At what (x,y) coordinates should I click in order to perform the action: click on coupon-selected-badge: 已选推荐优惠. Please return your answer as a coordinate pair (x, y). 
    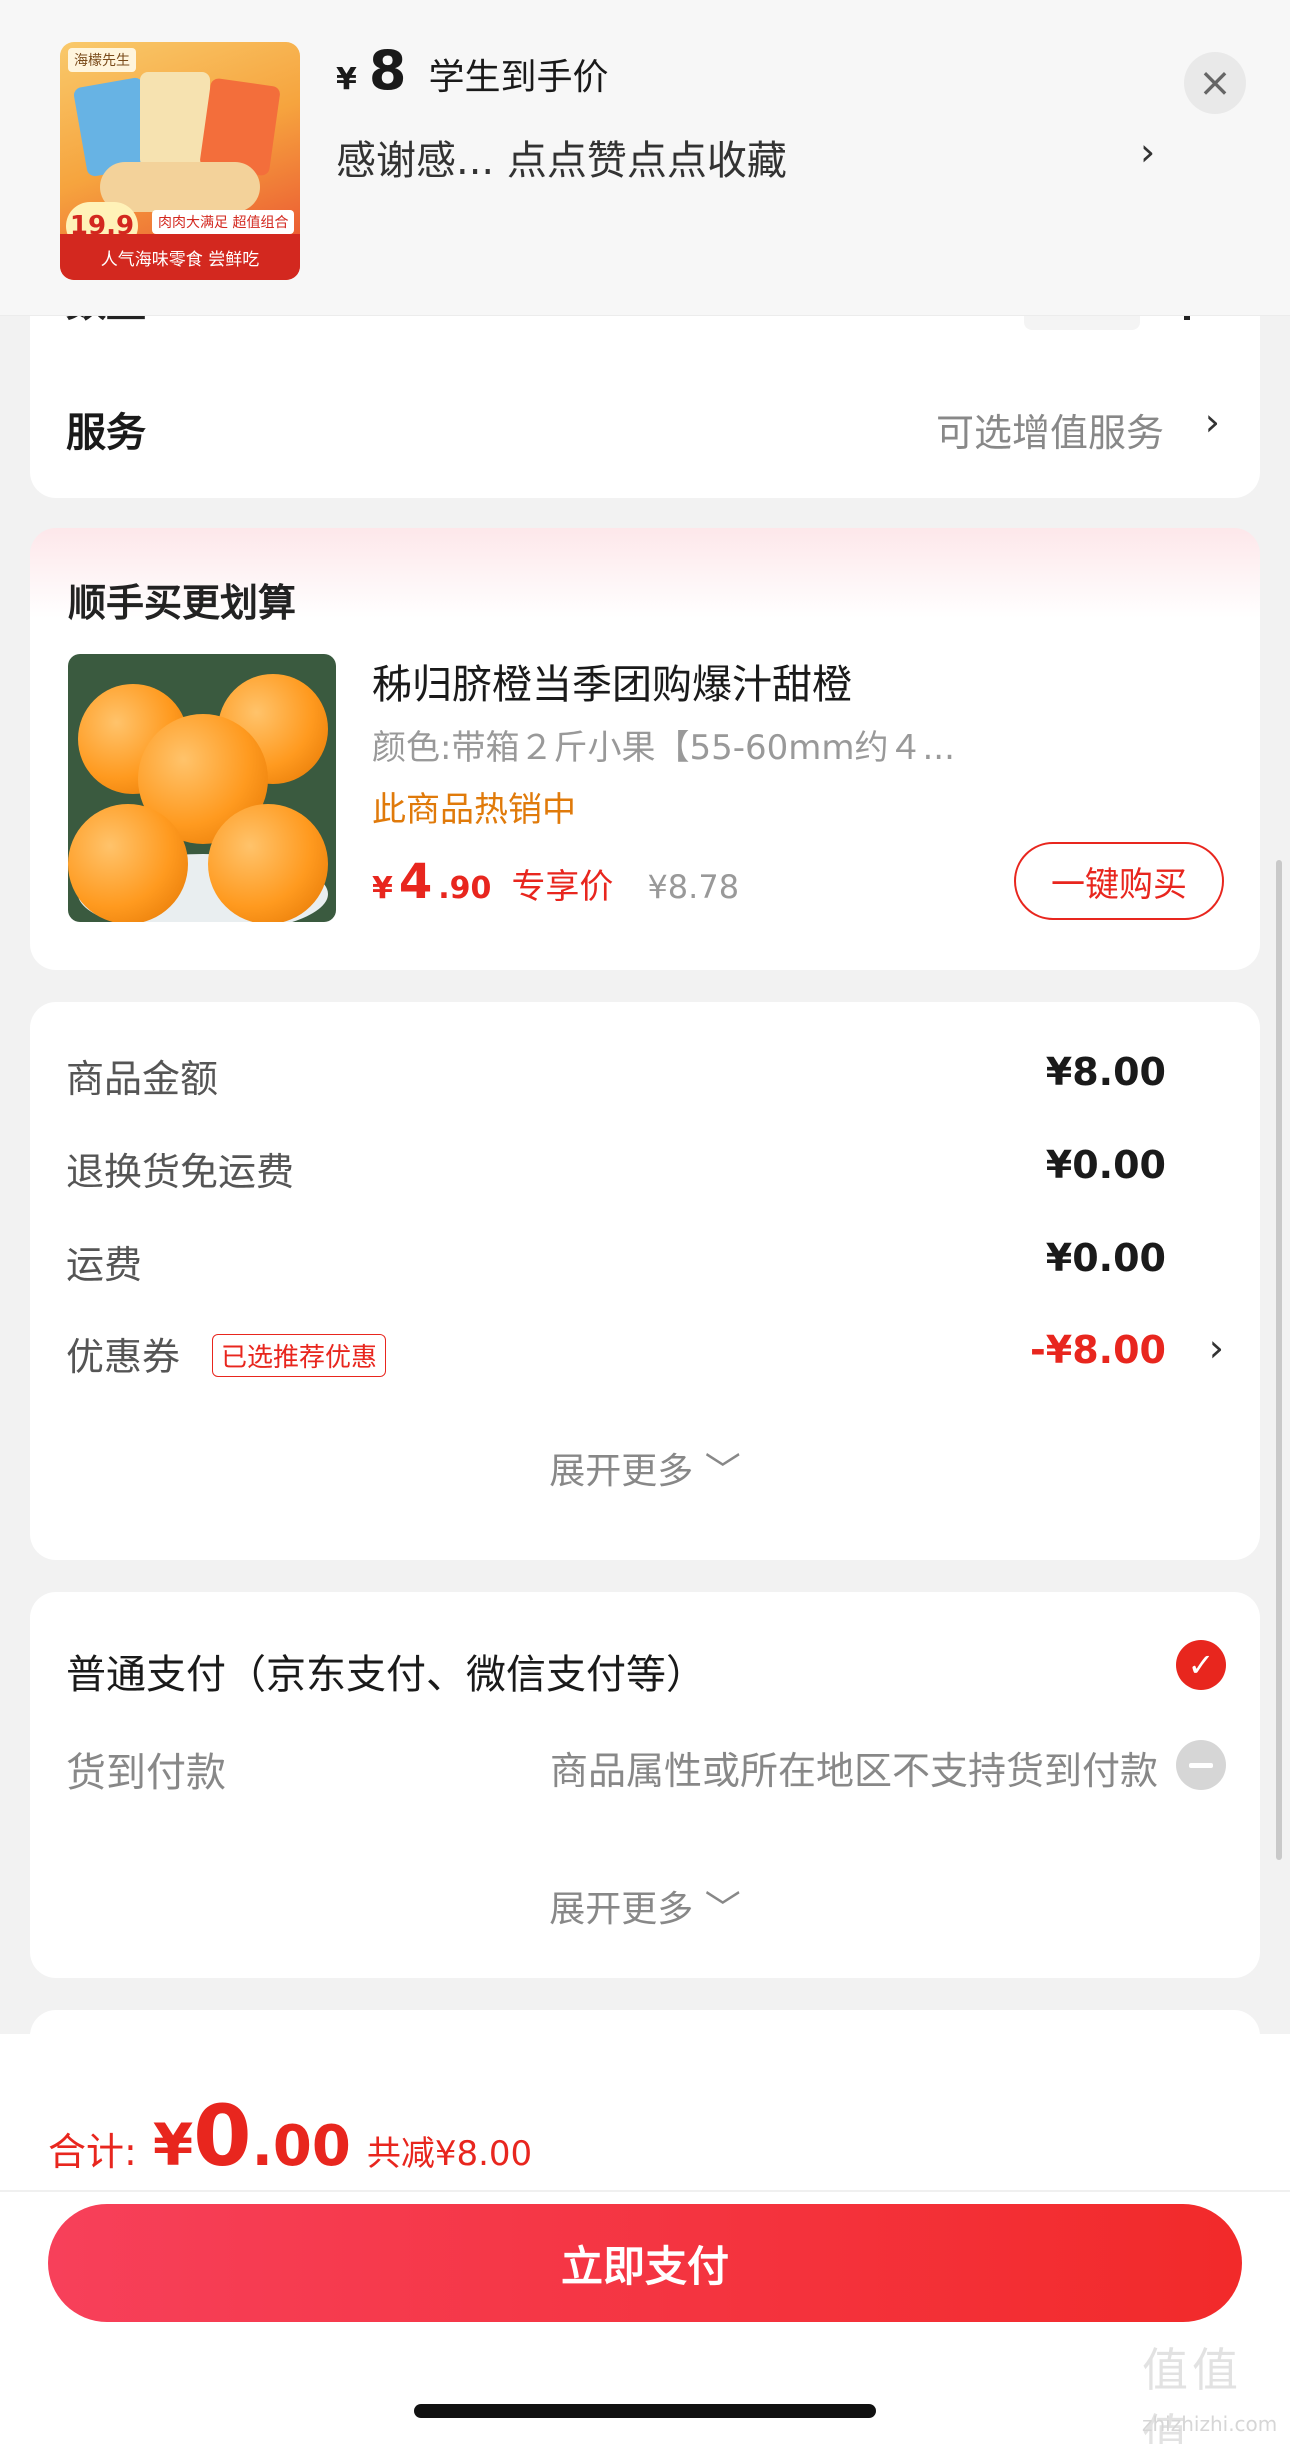
    Looking at the image, I should click on (299, 1355).